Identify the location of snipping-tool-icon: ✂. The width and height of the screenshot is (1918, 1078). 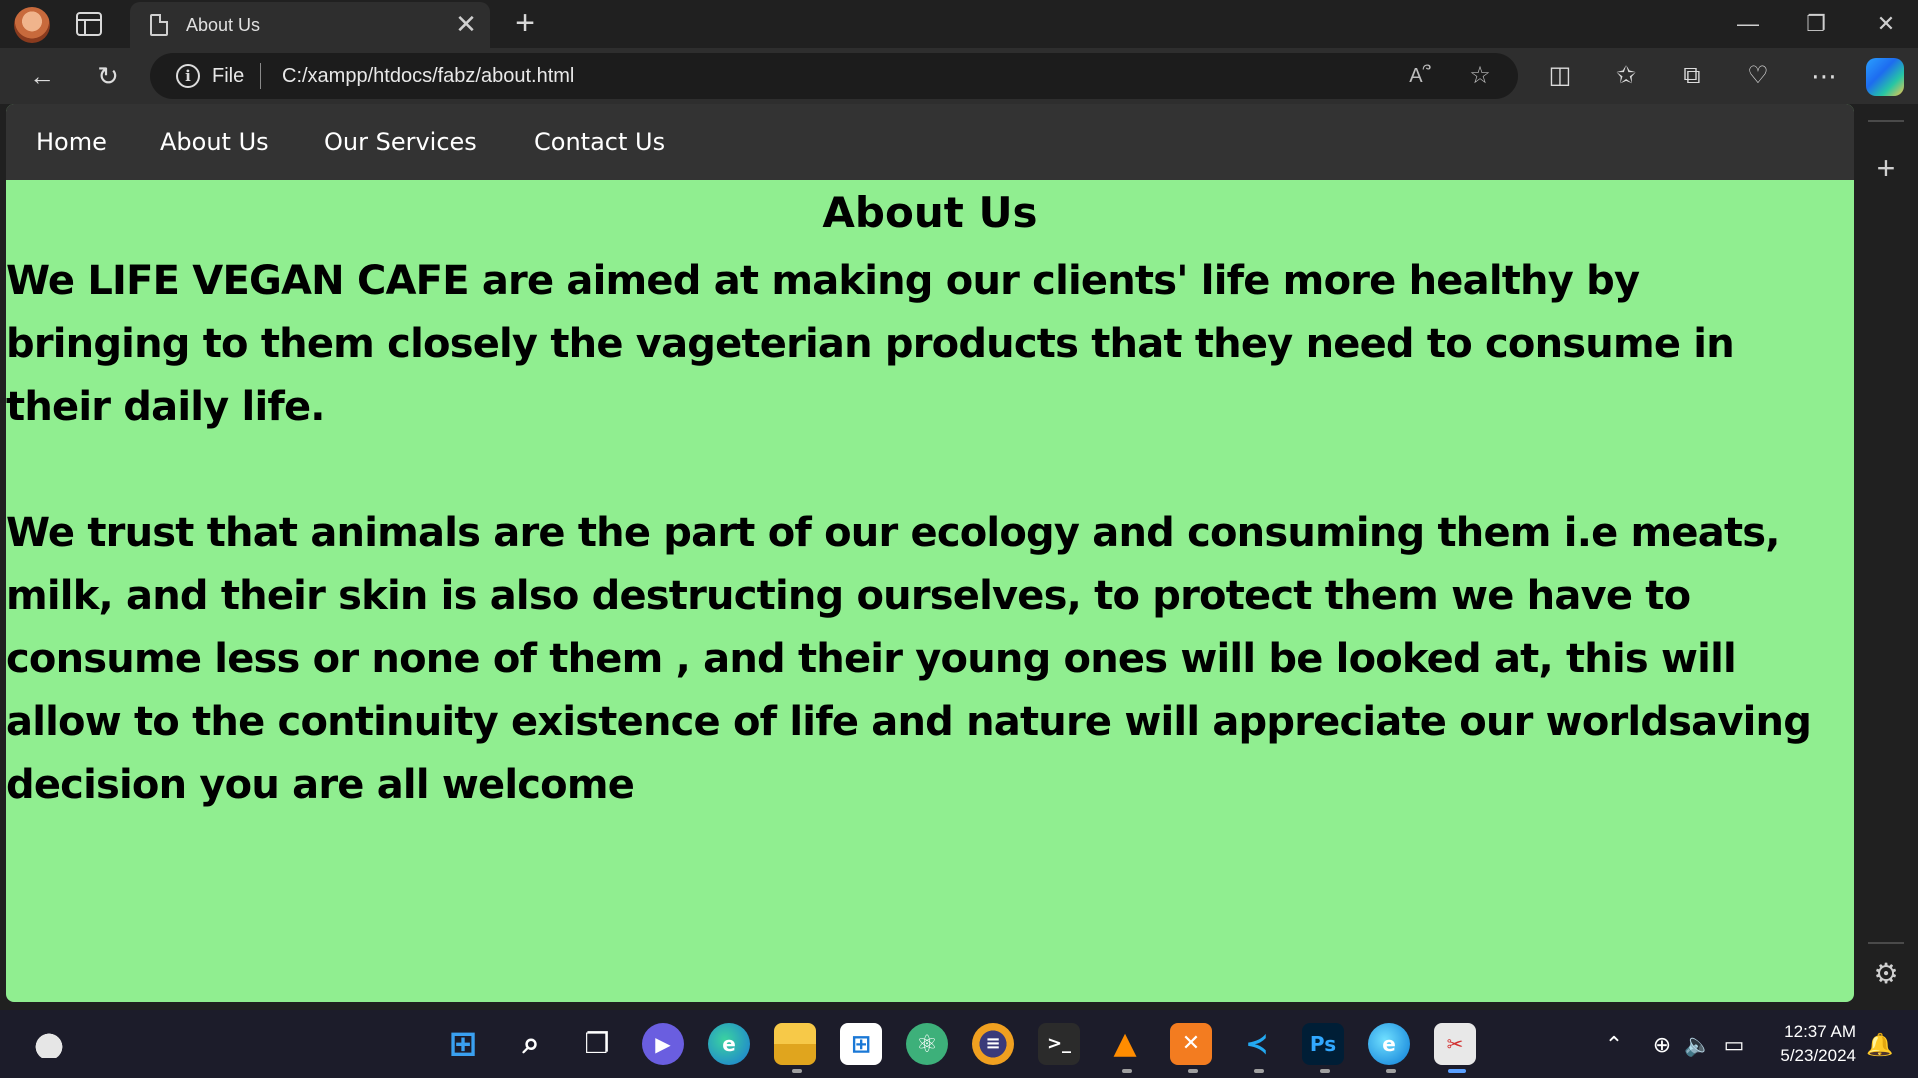
(1455, 1044).